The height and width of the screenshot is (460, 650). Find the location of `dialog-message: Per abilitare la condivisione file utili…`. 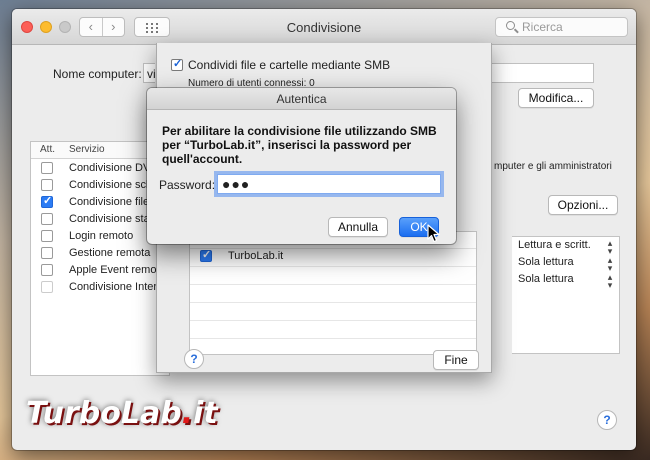

dialog-message: Per abilitare la condivisione file utili… is located at coordinates (299, 145).